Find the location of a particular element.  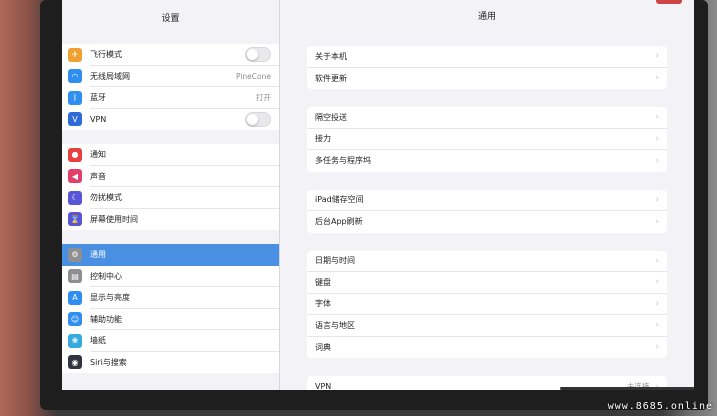

sidebar-item: ⌛ 屏幕使用时间 is located at coordinates (170, 220).